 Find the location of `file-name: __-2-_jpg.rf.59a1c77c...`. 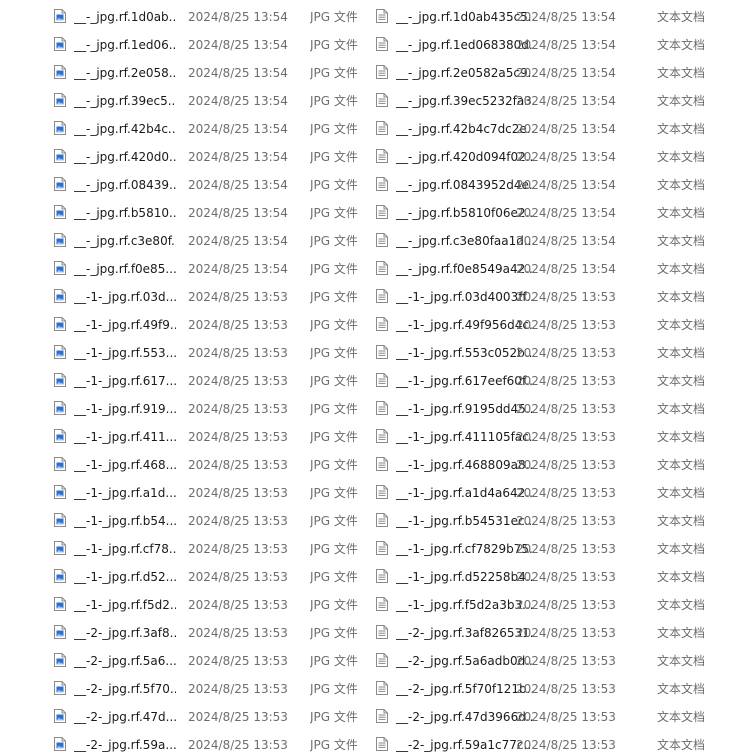

file-name: __-2-_jpg.rf.59a1c77c... is located at coordinates (465, 744).